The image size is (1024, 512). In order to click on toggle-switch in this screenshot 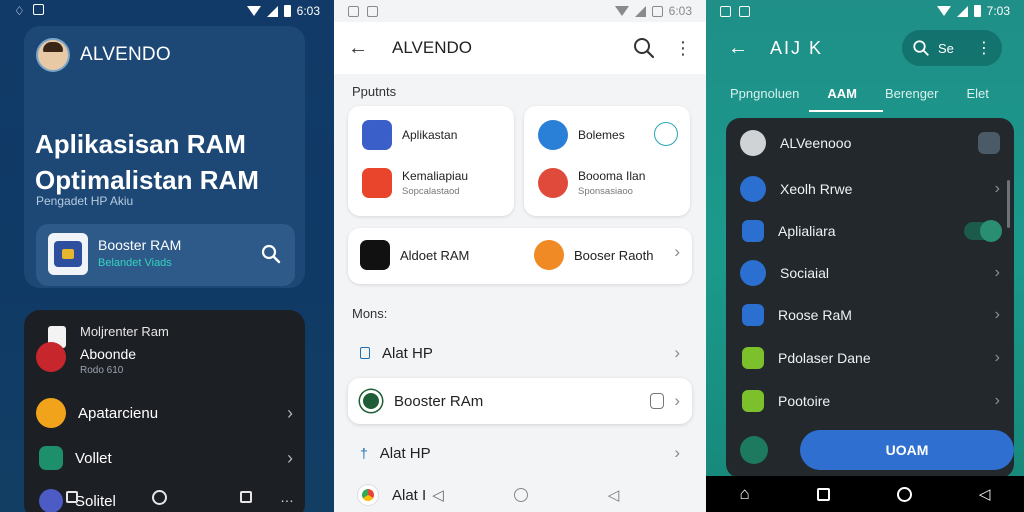, I will do `click(983, 231)`.